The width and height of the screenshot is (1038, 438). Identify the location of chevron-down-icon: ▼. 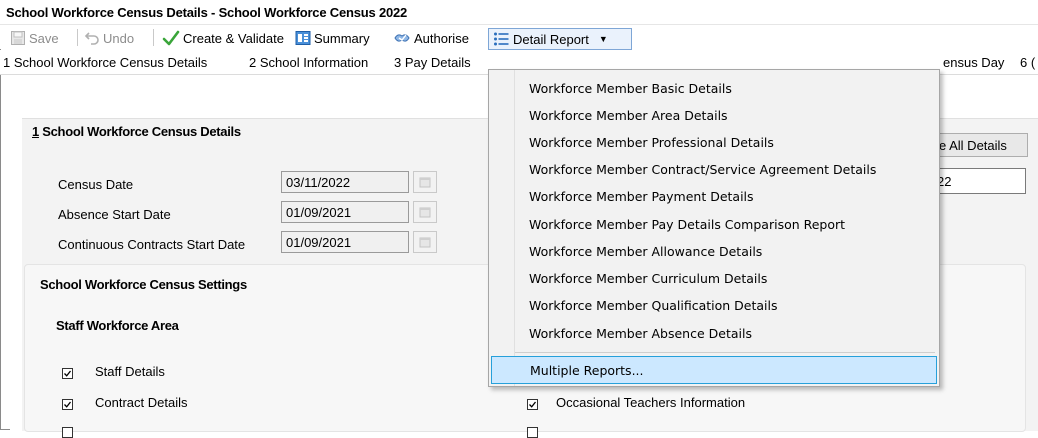
(603, 39).